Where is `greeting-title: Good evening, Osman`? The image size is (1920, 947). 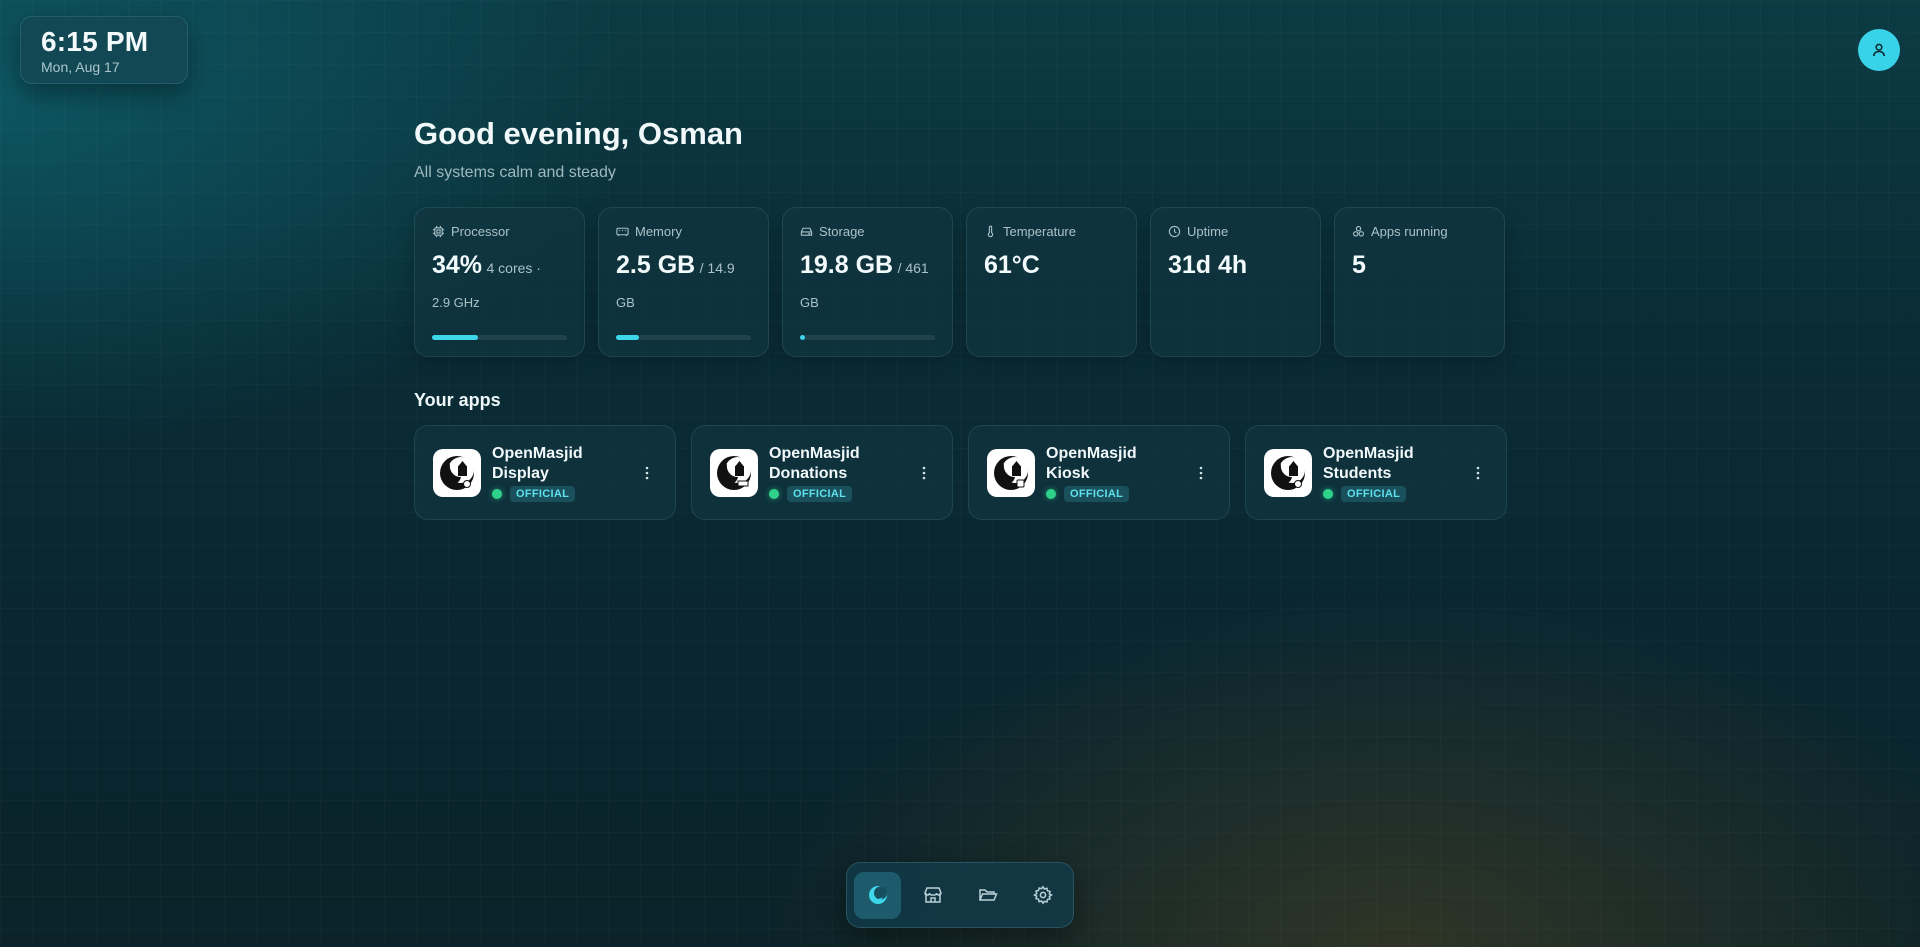
greeting-title: Good evening, Osman is located at coordinates (578, 133).